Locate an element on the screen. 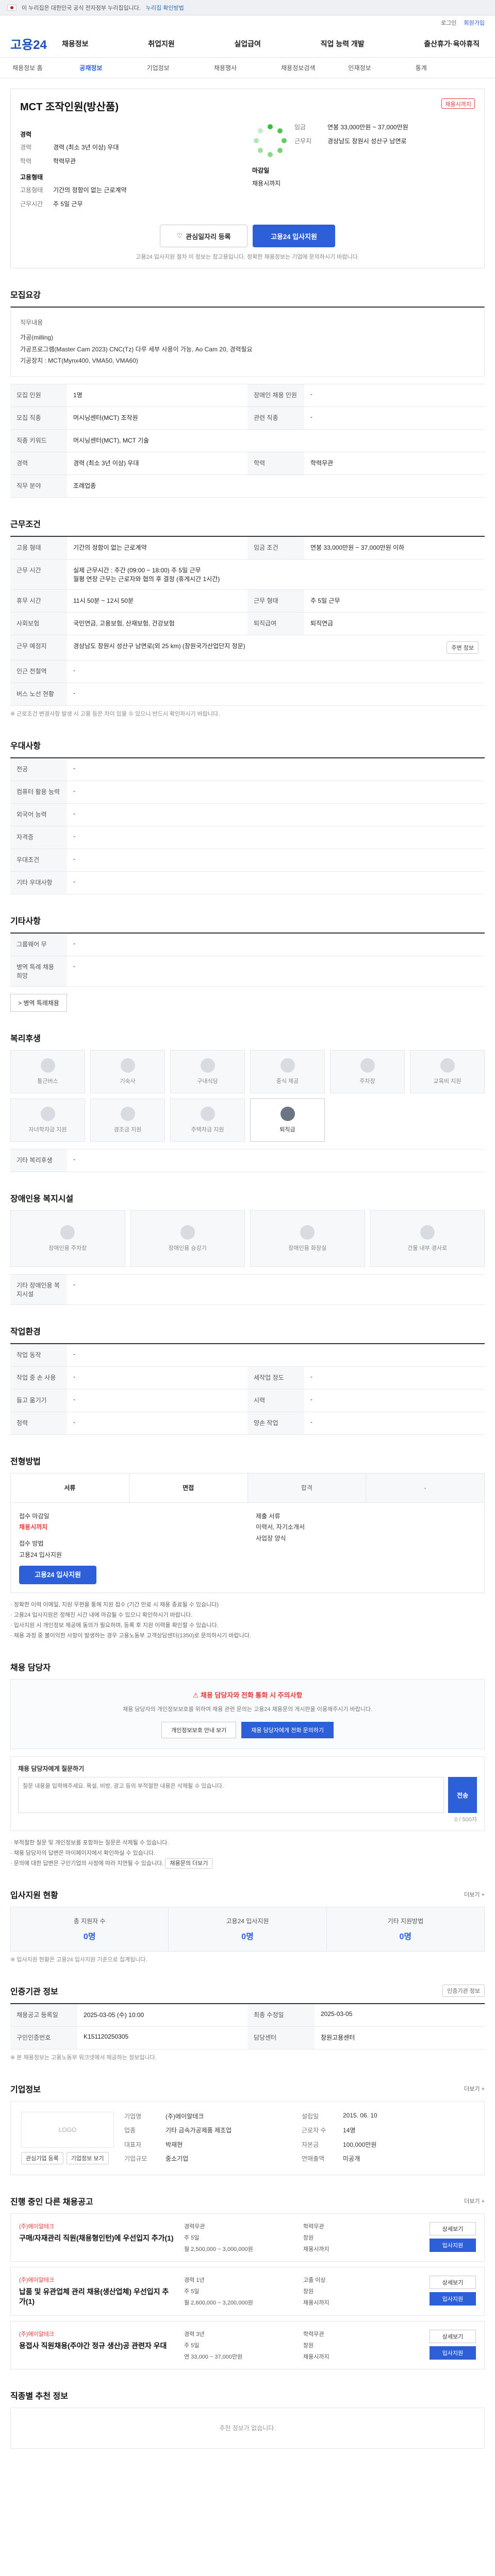 The height and width of the screenshot is (2576, 495). info-button: 인증기관 정보 is located at coordinates (463, 1991).